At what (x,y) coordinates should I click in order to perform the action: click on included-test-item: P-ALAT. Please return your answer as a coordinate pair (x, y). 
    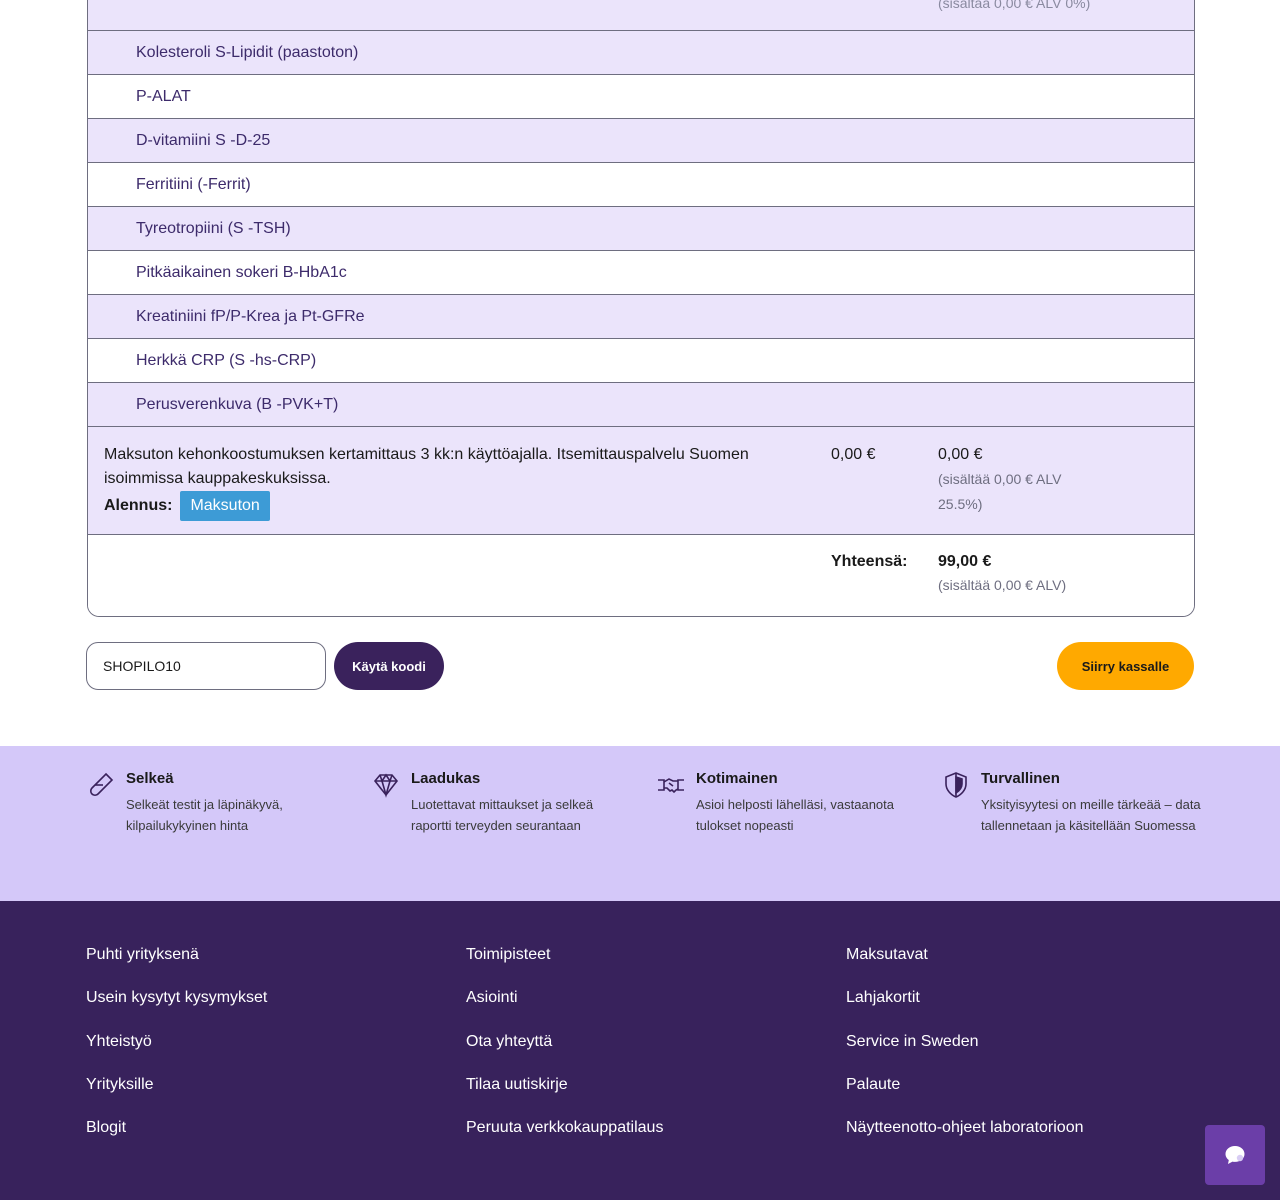
    Looking at the image, I should click on (641, 97).